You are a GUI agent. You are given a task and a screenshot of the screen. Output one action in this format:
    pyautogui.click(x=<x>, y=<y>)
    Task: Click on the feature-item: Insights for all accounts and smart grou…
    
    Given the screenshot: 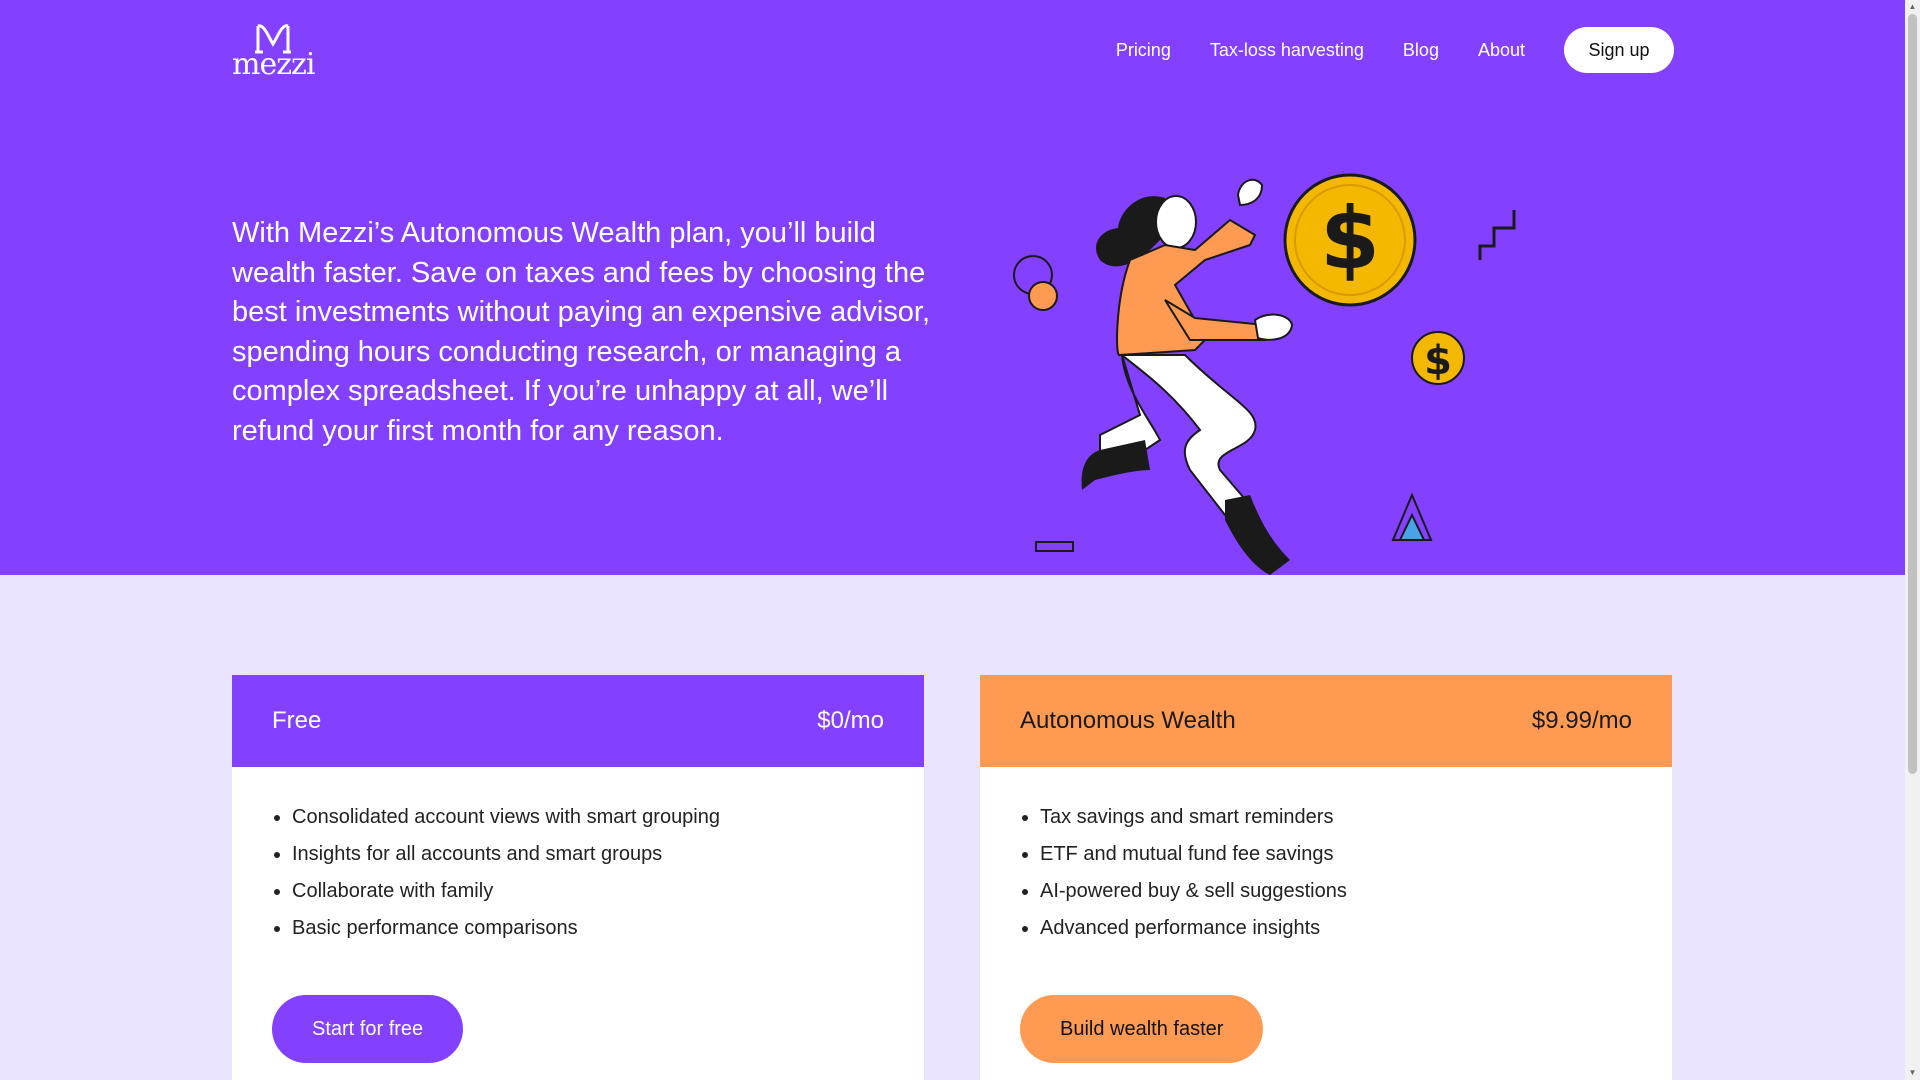 What is the action you would take?
    pyautogui.click(x=608, y=854)
    